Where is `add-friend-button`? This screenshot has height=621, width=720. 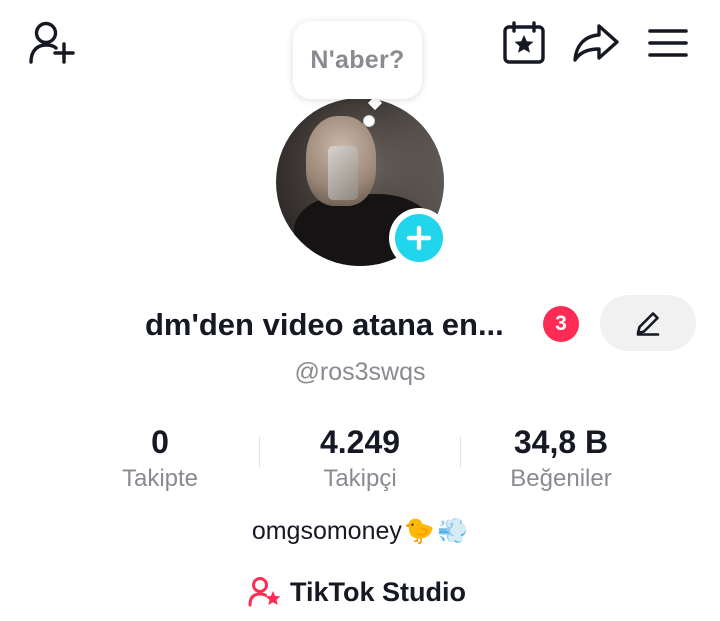
add-friend-button is located at coordinates (52, 43).